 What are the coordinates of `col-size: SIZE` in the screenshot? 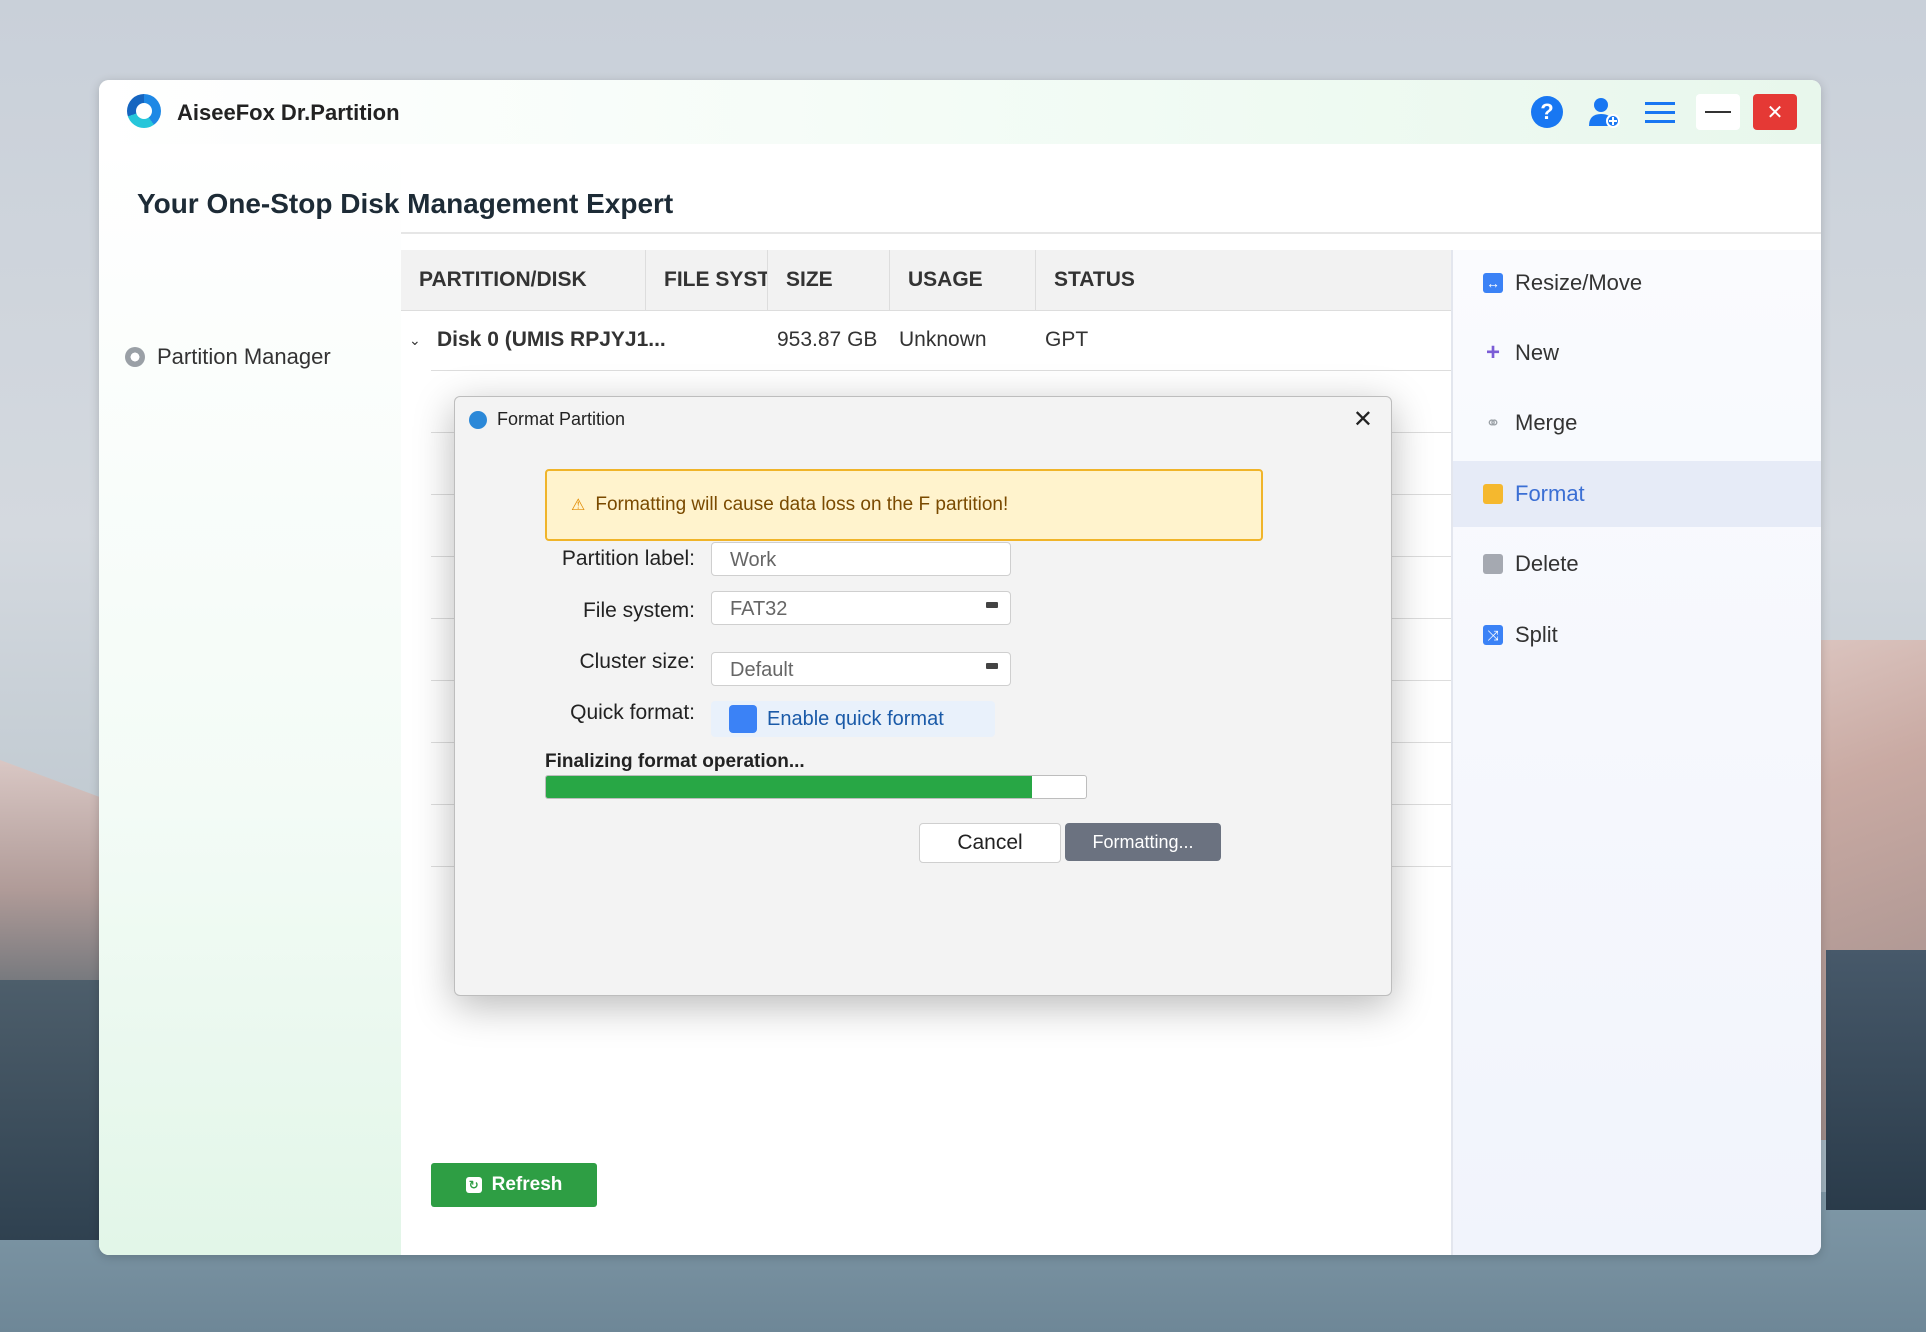 It's located at (829, 280).